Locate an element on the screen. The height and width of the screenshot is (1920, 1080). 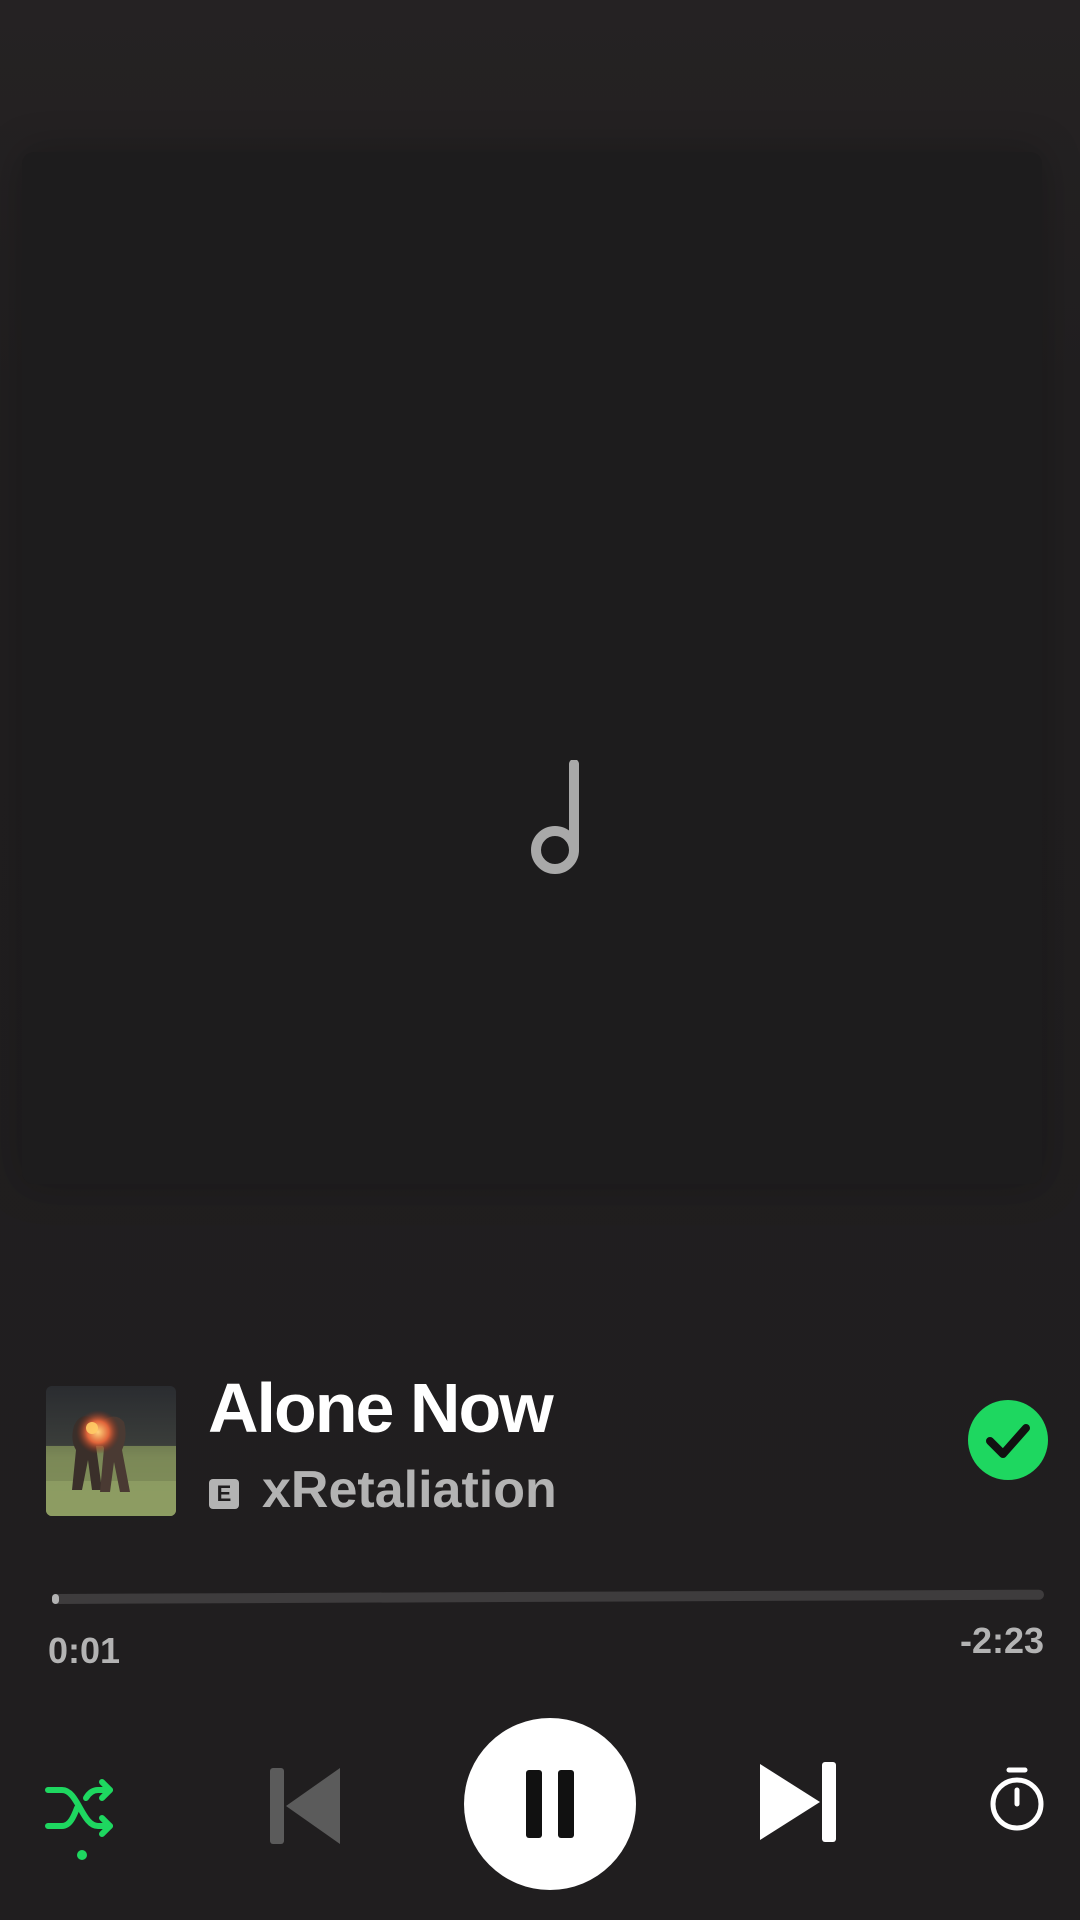
album-art-thumbnail is located at coordinates (111, 1451).